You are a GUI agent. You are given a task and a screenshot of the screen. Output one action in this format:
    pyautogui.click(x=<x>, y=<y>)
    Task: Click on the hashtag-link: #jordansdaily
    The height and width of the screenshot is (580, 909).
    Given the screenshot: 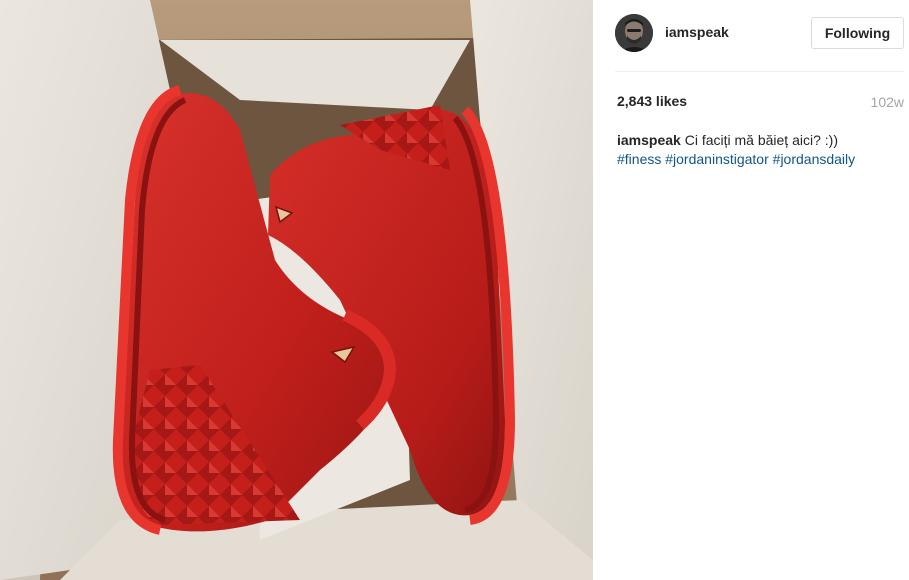 What is the action you would take?
    pyautogui.click(x=814, y=159)
    